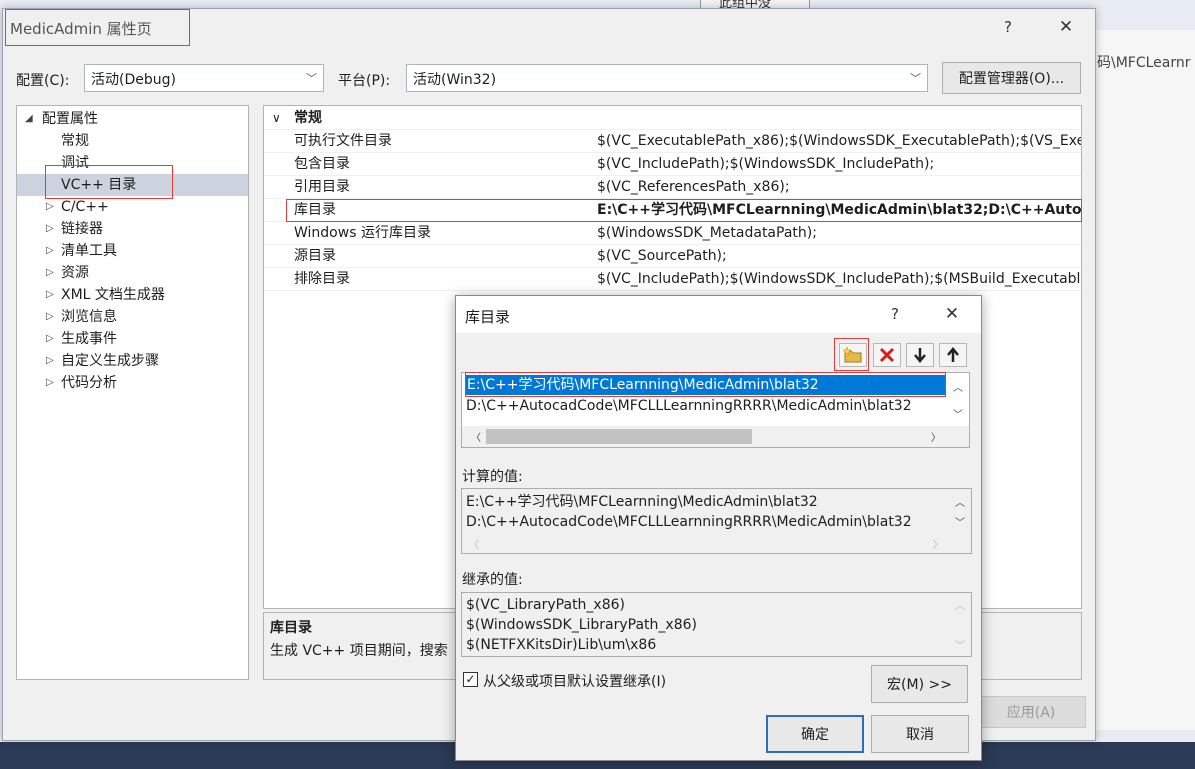  I want to click on checkmark-icon: ✓, so click(470, 679).